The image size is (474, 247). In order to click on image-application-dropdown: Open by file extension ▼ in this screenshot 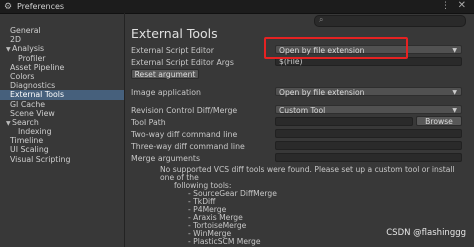, I will do `click(368, 92)`.